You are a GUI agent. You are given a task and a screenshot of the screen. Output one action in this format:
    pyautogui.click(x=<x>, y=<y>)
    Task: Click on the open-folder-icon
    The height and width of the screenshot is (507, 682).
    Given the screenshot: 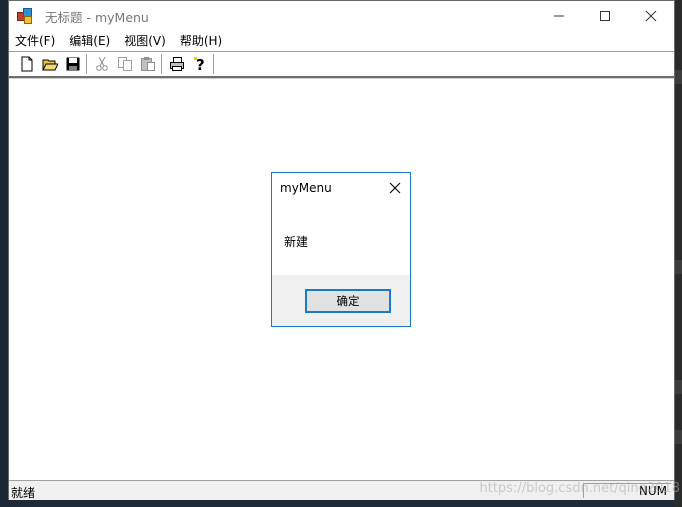 What is the action you would take?
    pyautogui.click(x=49, y=65)
    